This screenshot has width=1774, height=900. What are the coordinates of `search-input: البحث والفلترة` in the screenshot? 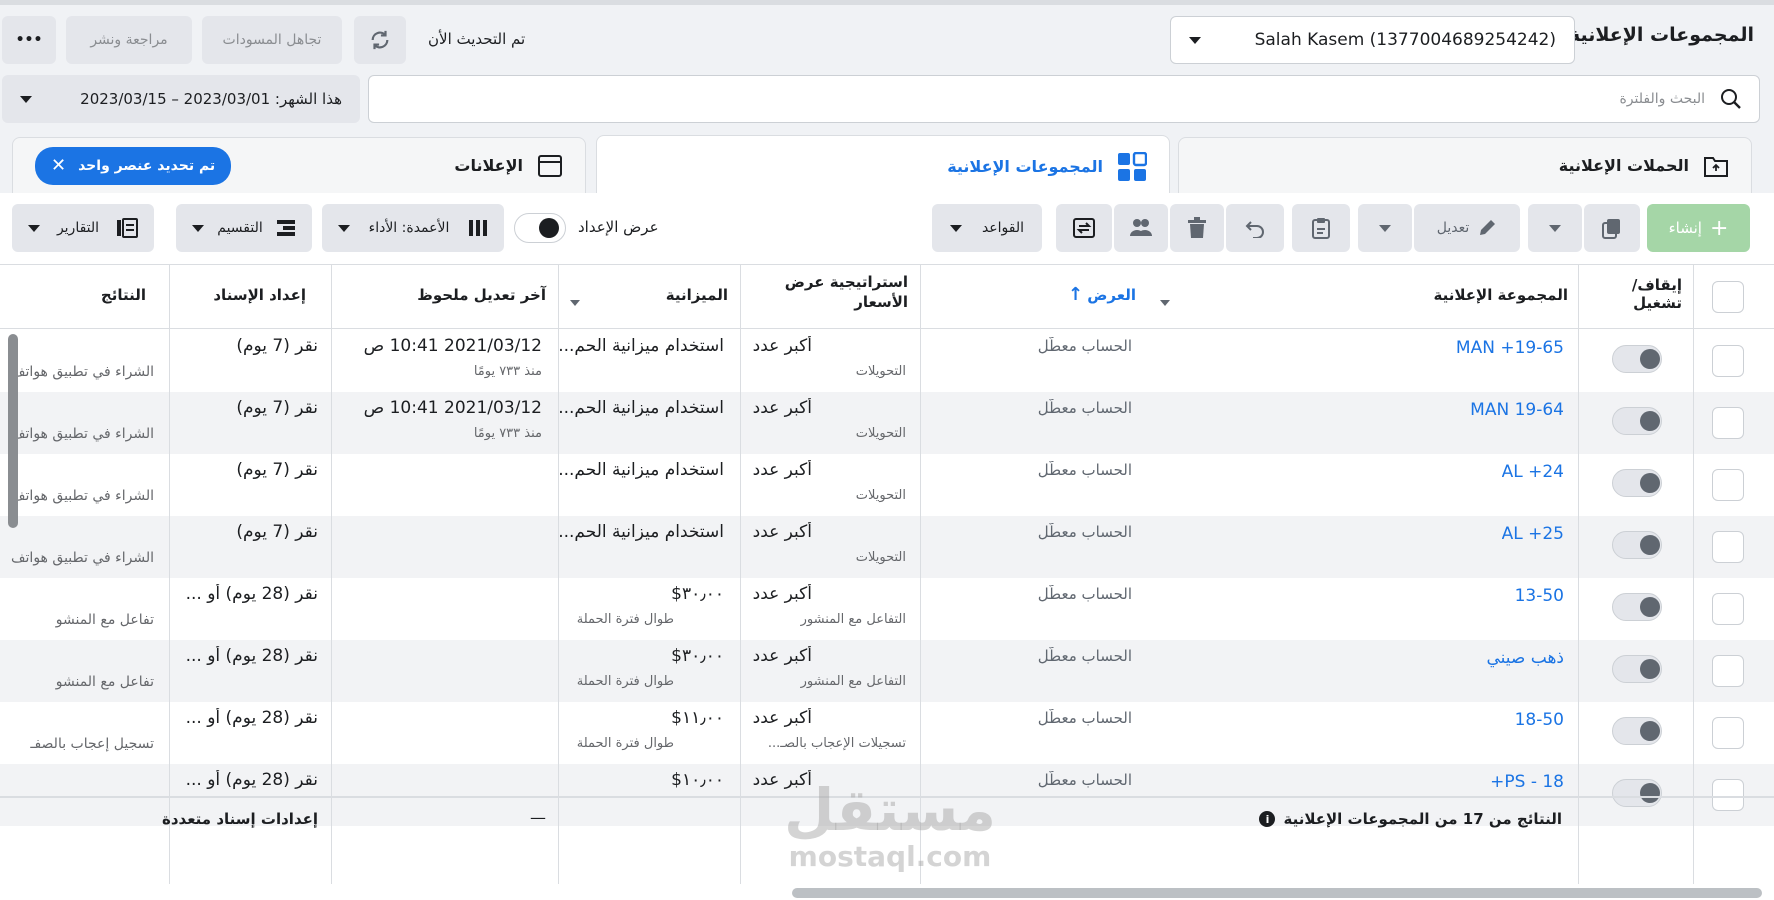 It's located at (1662, 99).